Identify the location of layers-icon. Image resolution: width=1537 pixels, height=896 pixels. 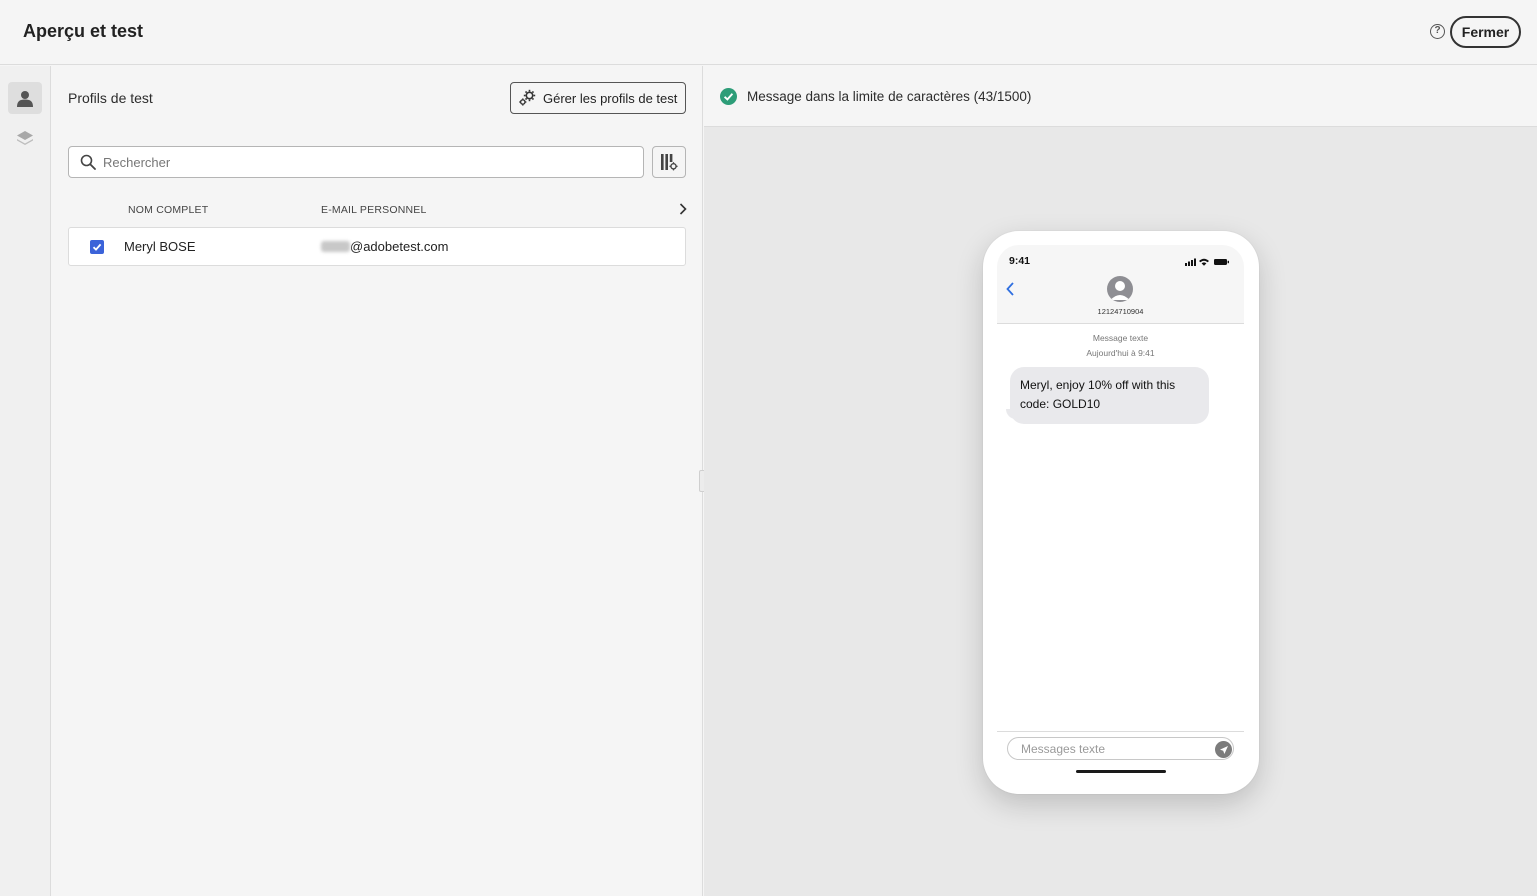
(25, 138).